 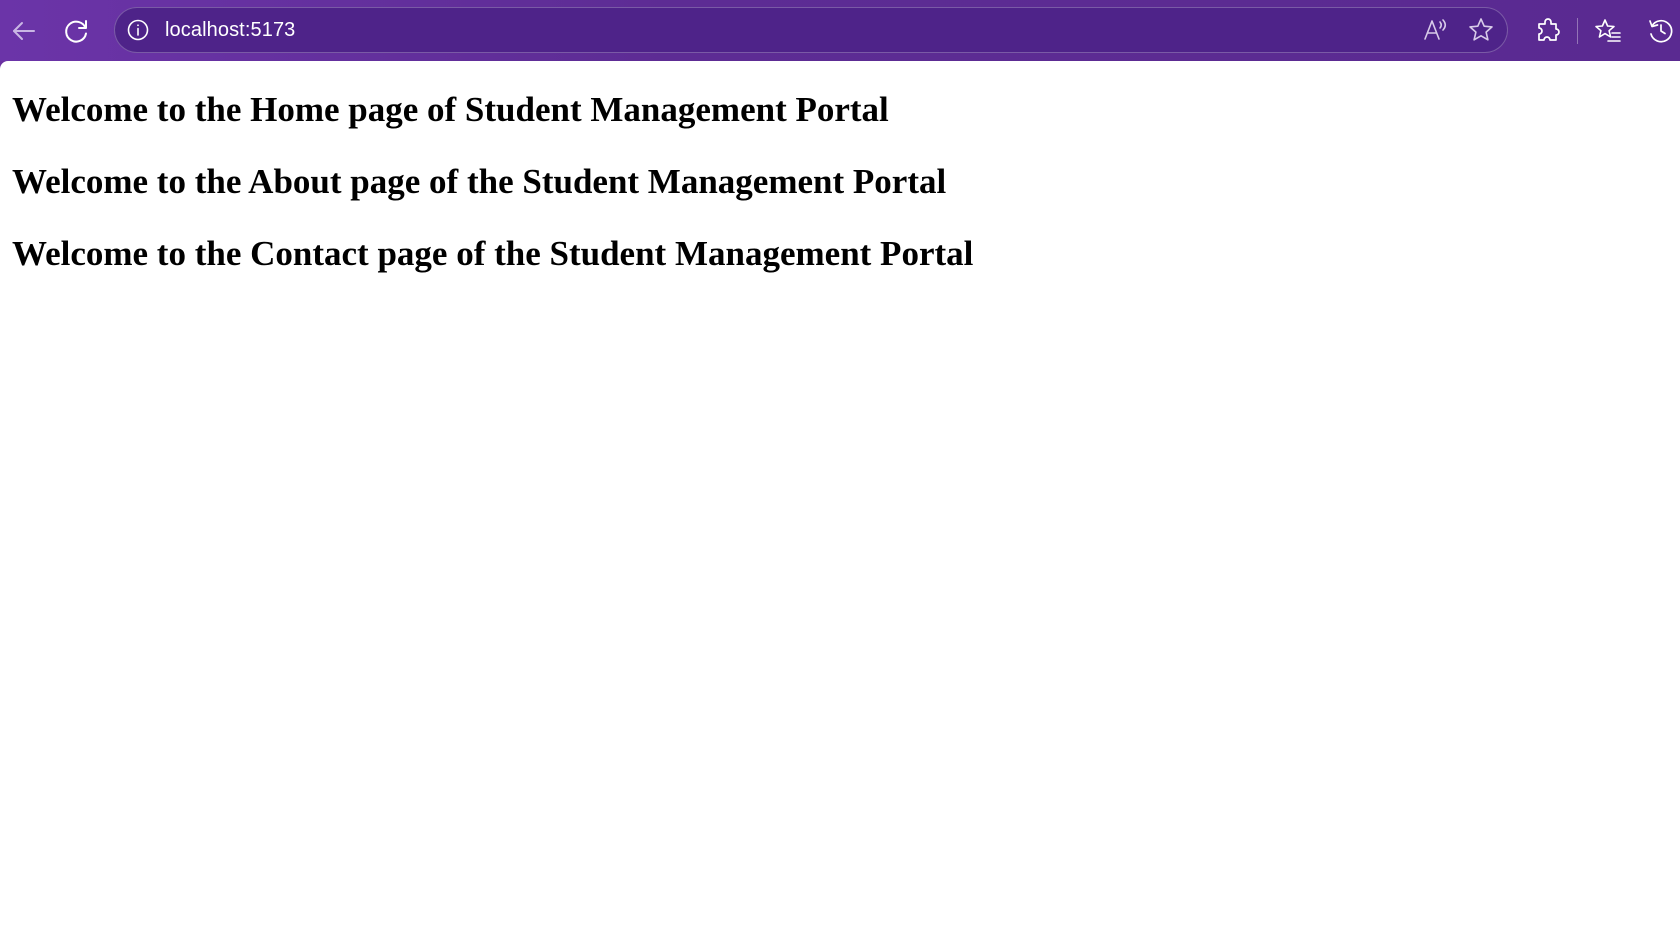 What do you see at coordinates (1660, 31) in the screenshot?
I see `history-icon` at bounding box center [1660, 31].